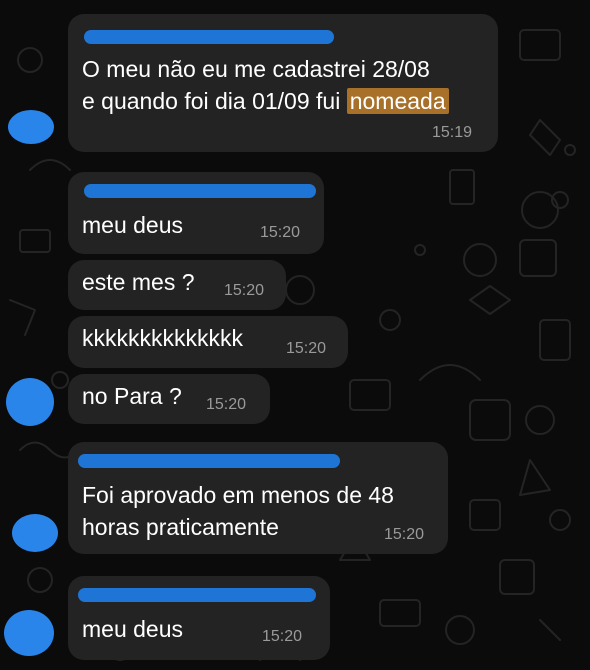 The width and height of the screenshot is (590, 670). What do you see at coordinates (452, 132) in the screenshot?
I see `message-timestamp: 15:19` at bounding box center [452, 132].